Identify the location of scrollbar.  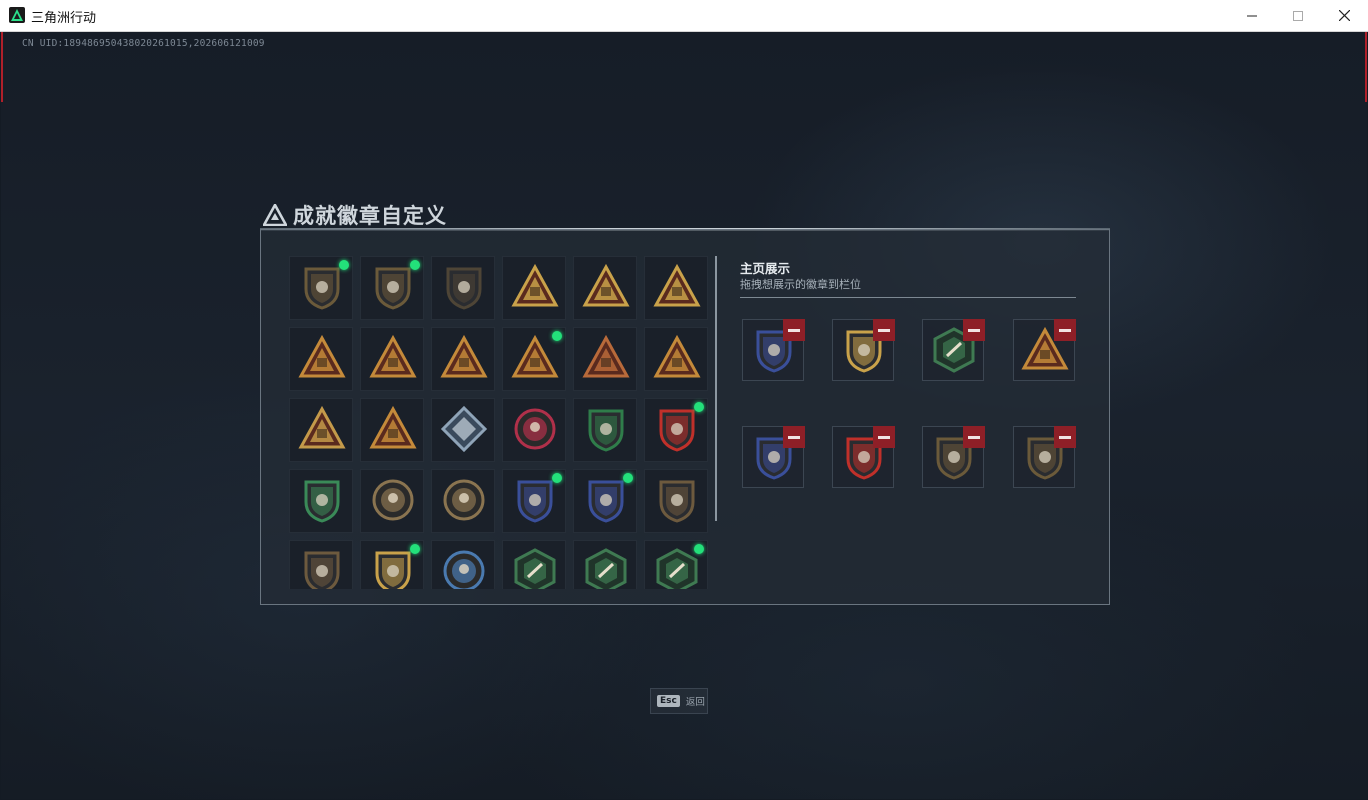
(716, 388).